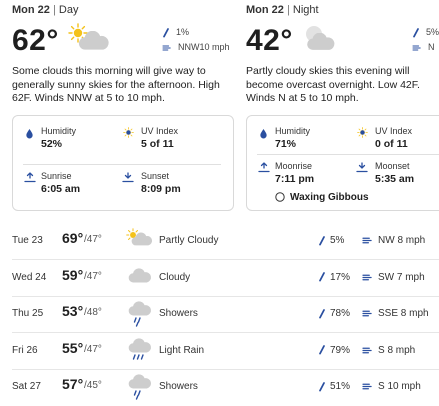  What do you see at coordinates (93, 385) in the screenshot?
I see `forecast-low: /45°` at bounding box center [93, 385].